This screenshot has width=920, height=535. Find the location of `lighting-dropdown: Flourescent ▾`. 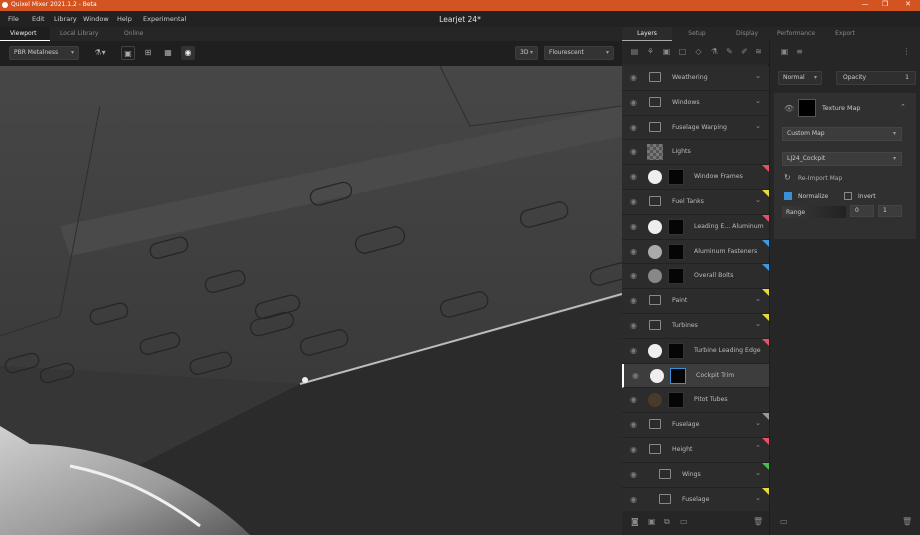

lighting-dropdown: Flourescent ▾ is located at coordinates (579, 53).